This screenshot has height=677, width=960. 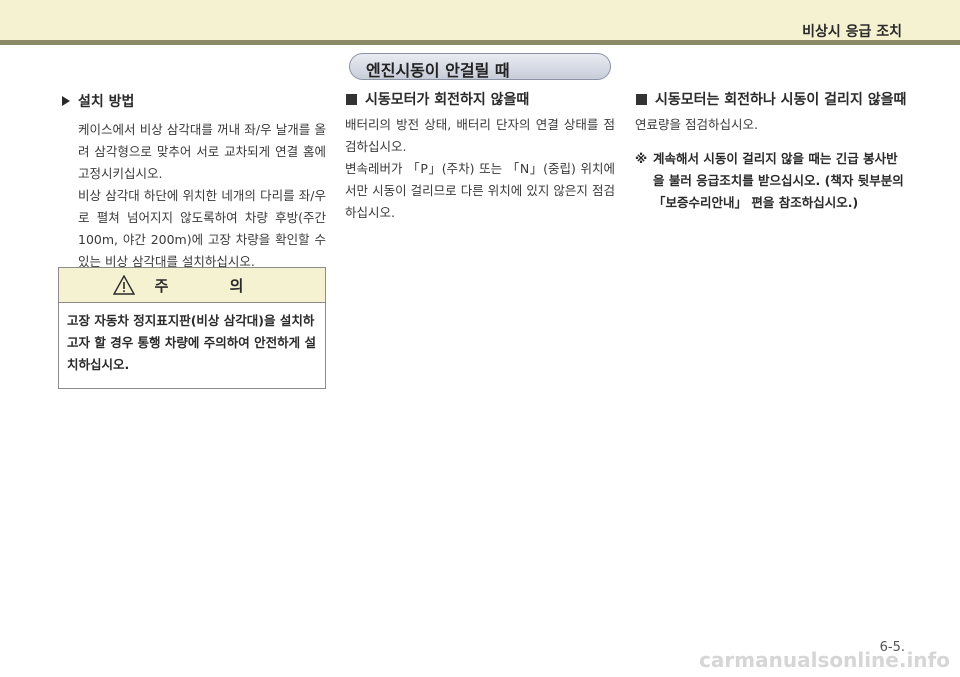 What do you see at coordinates (696, 124) in the screenshot?
I see `fuel-check-paragraph: 연료량을 점검하십시오.` at bounding box center [696, 124].